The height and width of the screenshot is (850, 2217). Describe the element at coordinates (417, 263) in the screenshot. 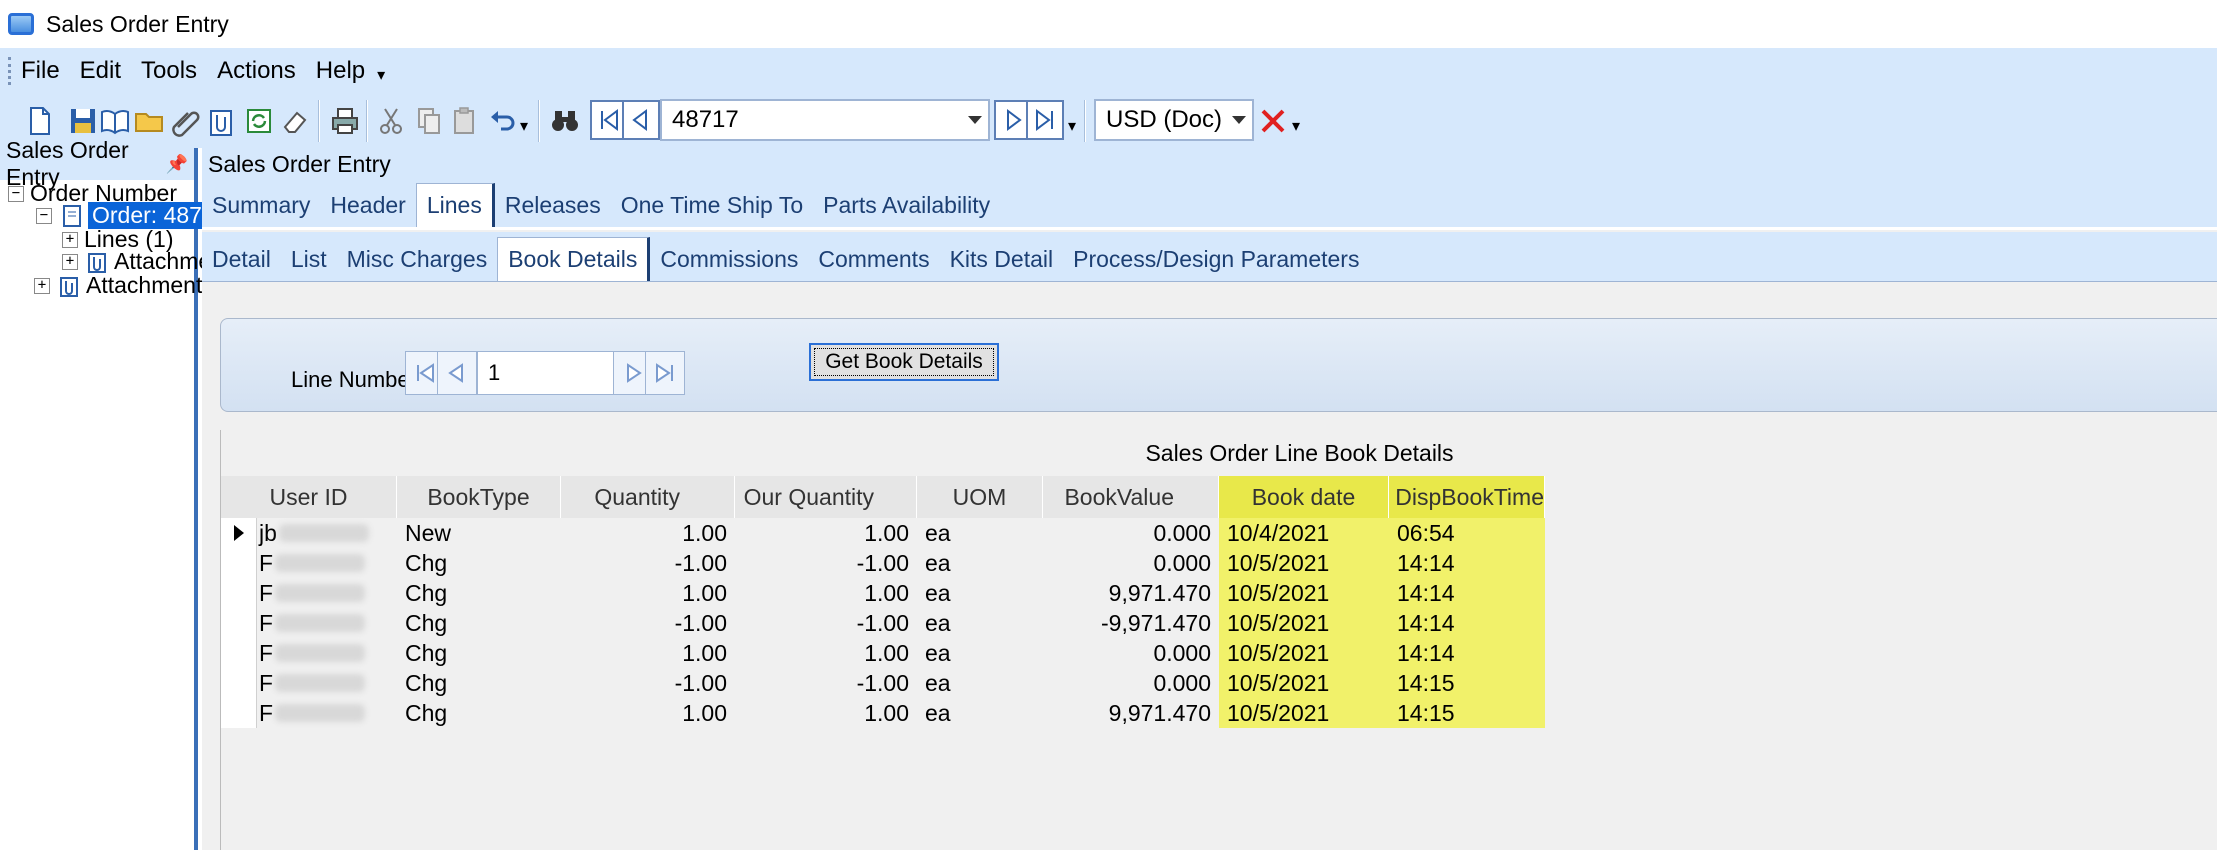

I see `tab-misc-charges: Misc Charges` at that location.